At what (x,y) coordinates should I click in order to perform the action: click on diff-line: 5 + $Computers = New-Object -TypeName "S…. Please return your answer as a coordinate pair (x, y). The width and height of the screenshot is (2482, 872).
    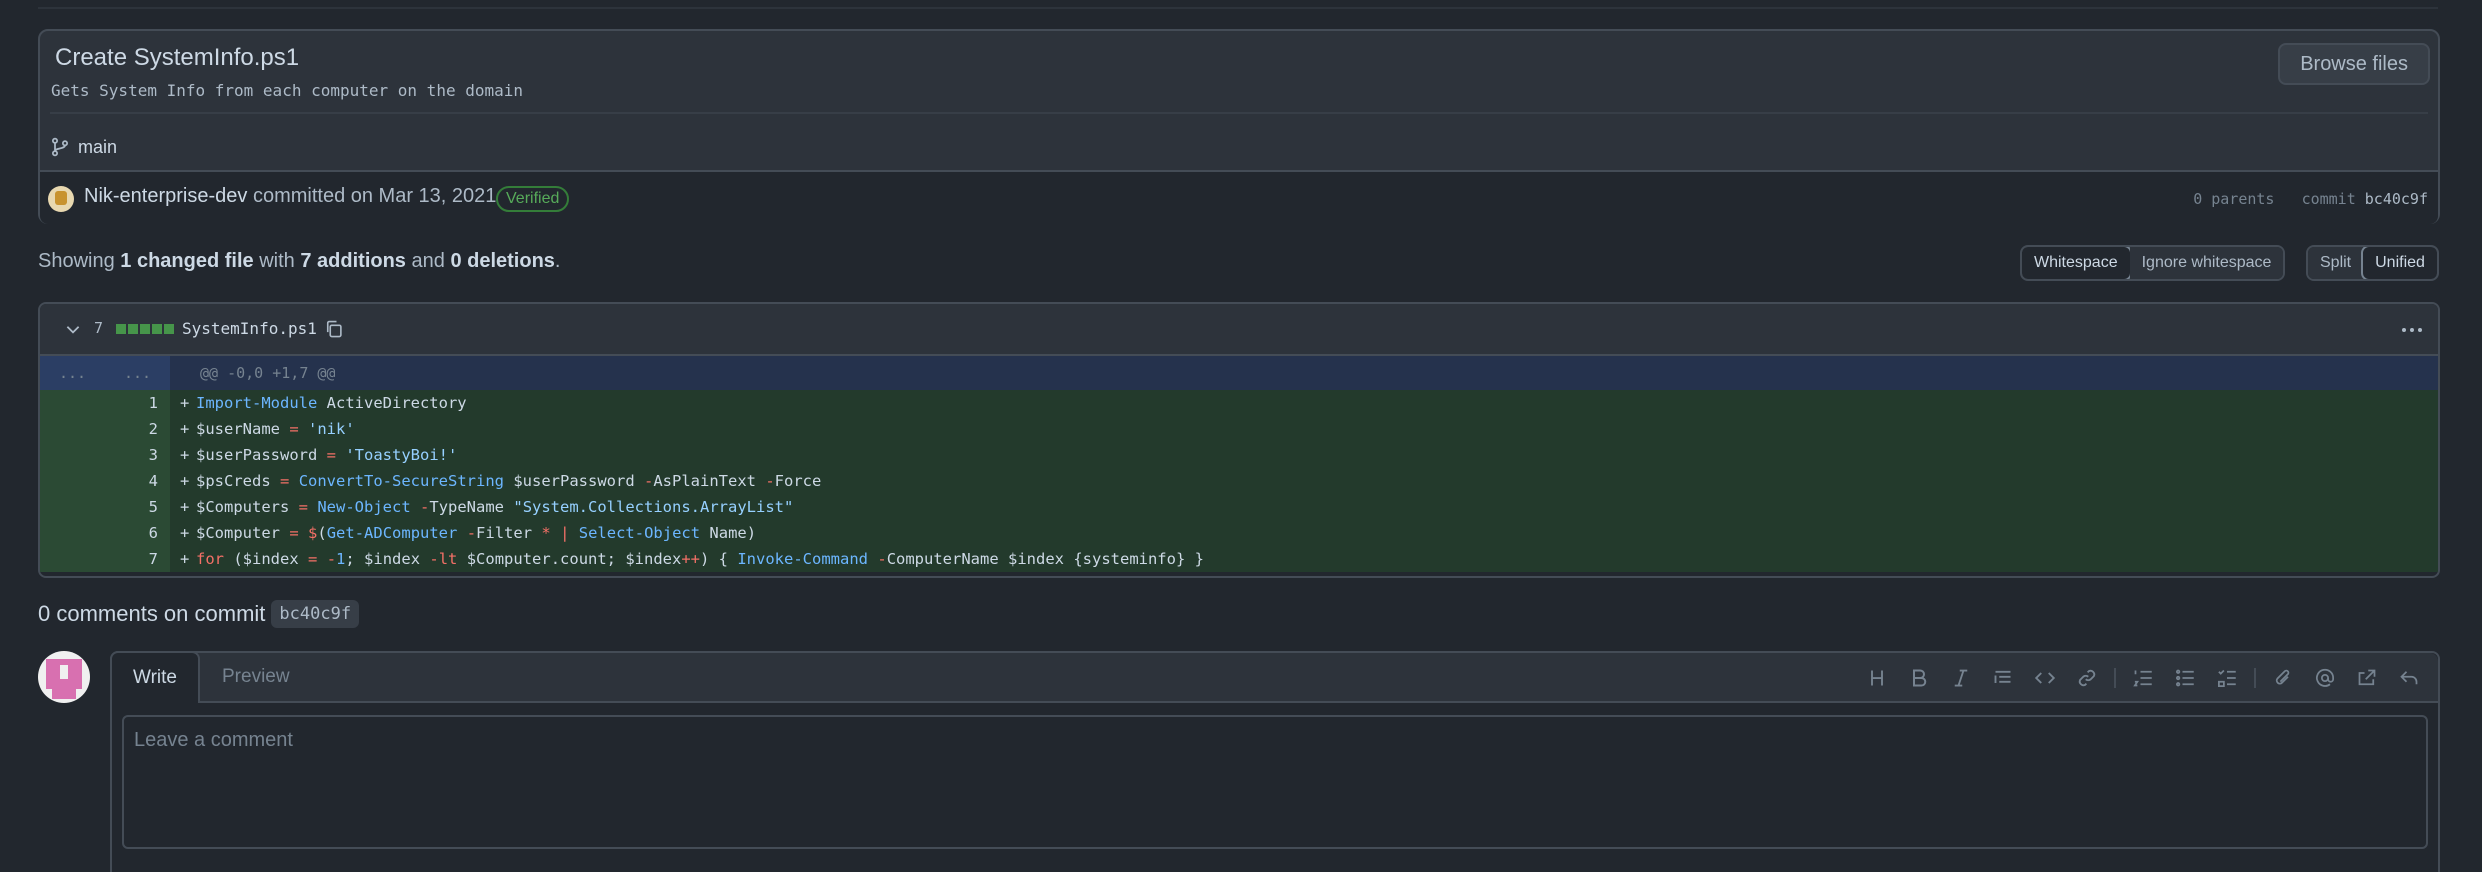
    Looking at the image, I should click on (1239, 507).